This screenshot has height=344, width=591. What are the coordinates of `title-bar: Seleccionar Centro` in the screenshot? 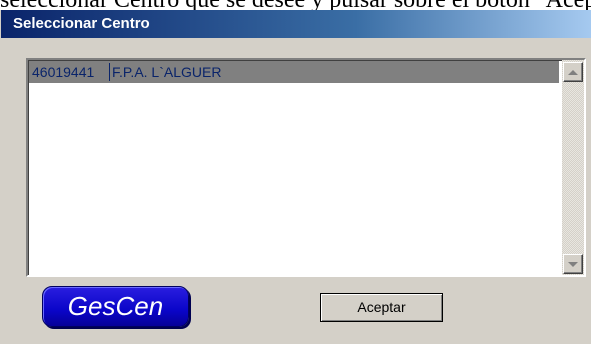 It's located at (296, 24).